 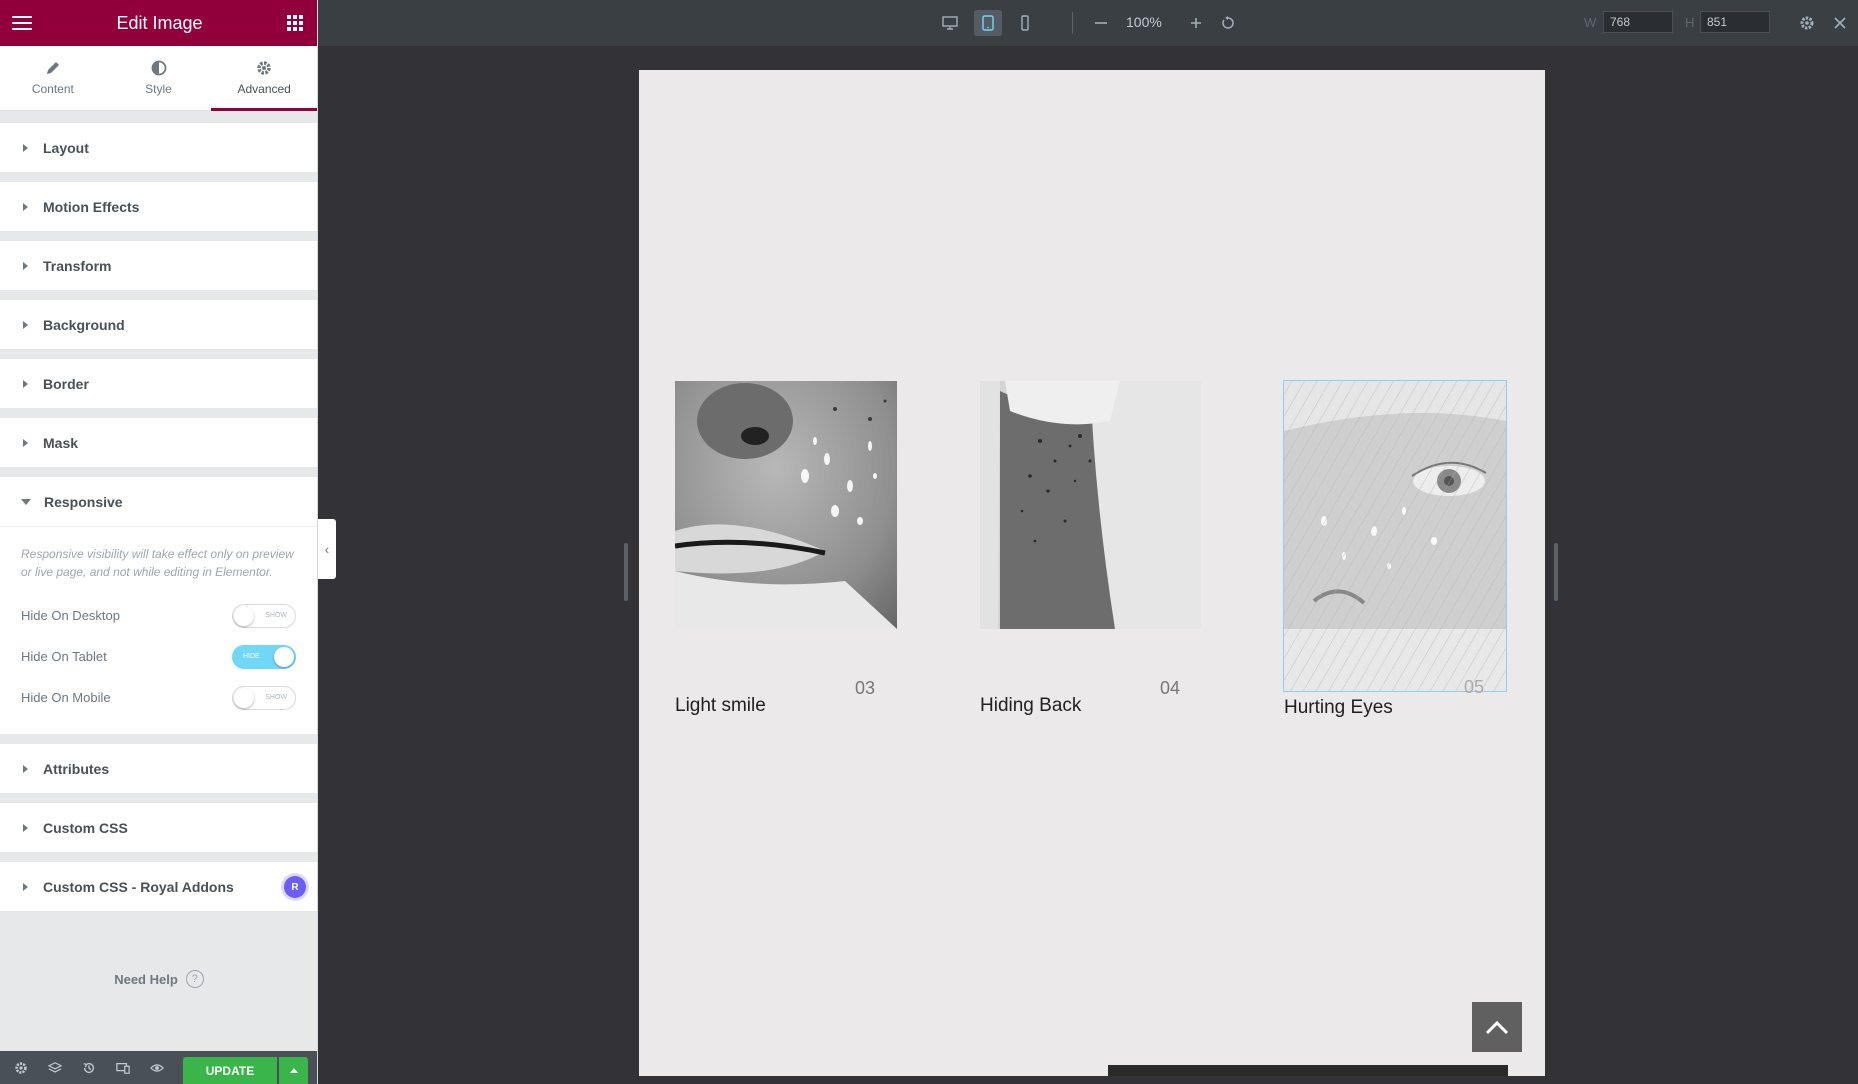 I want to click on section-motion-effects-header: Motion Effects, so click(x=158, y=206).